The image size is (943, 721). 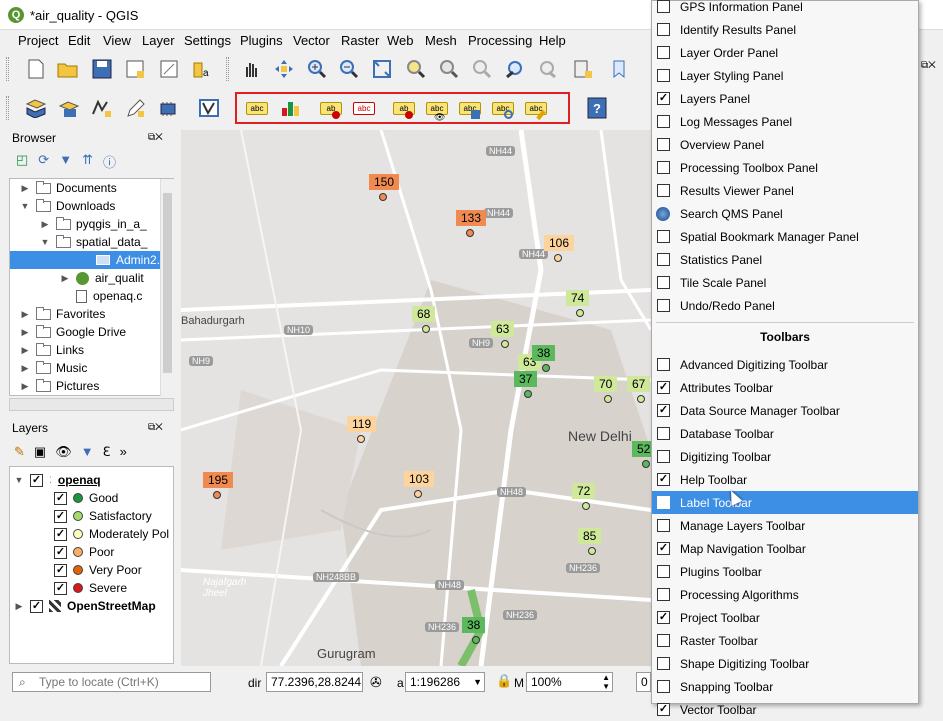 What do you see at coordinates (785, 433) in the screenshot?
I see `toolbar-menu-item: Database Toolbar` at bounding box center [785, 433].